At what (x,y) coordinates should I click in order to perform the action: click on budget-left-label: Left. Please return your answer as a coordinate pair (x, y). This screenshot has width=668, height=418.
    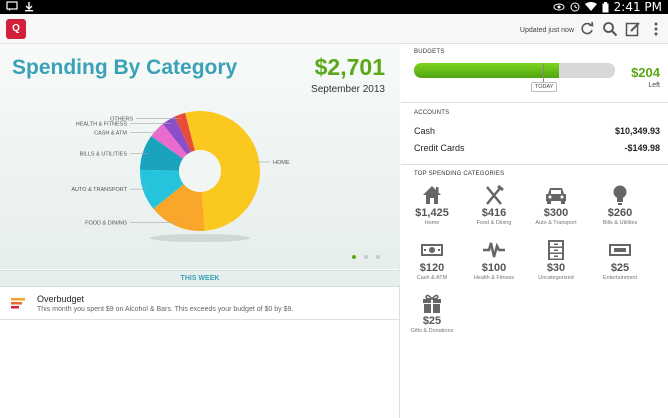
    Looking at the image, I should click on (654, 85).